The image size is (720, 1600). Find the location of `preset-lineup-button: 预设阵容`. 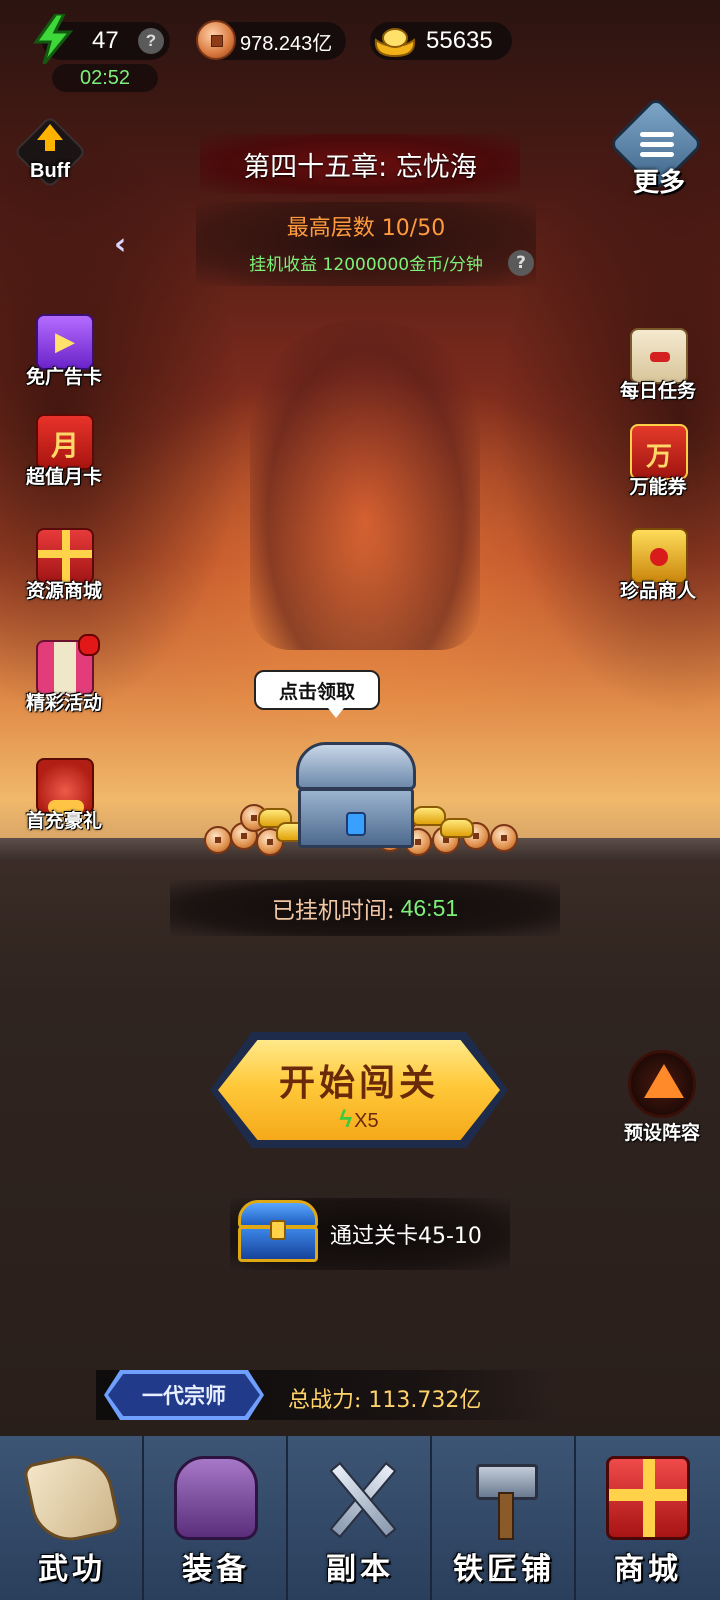

preset-lineup-button: 预设阵容 is located at coordinates (662, 1100).